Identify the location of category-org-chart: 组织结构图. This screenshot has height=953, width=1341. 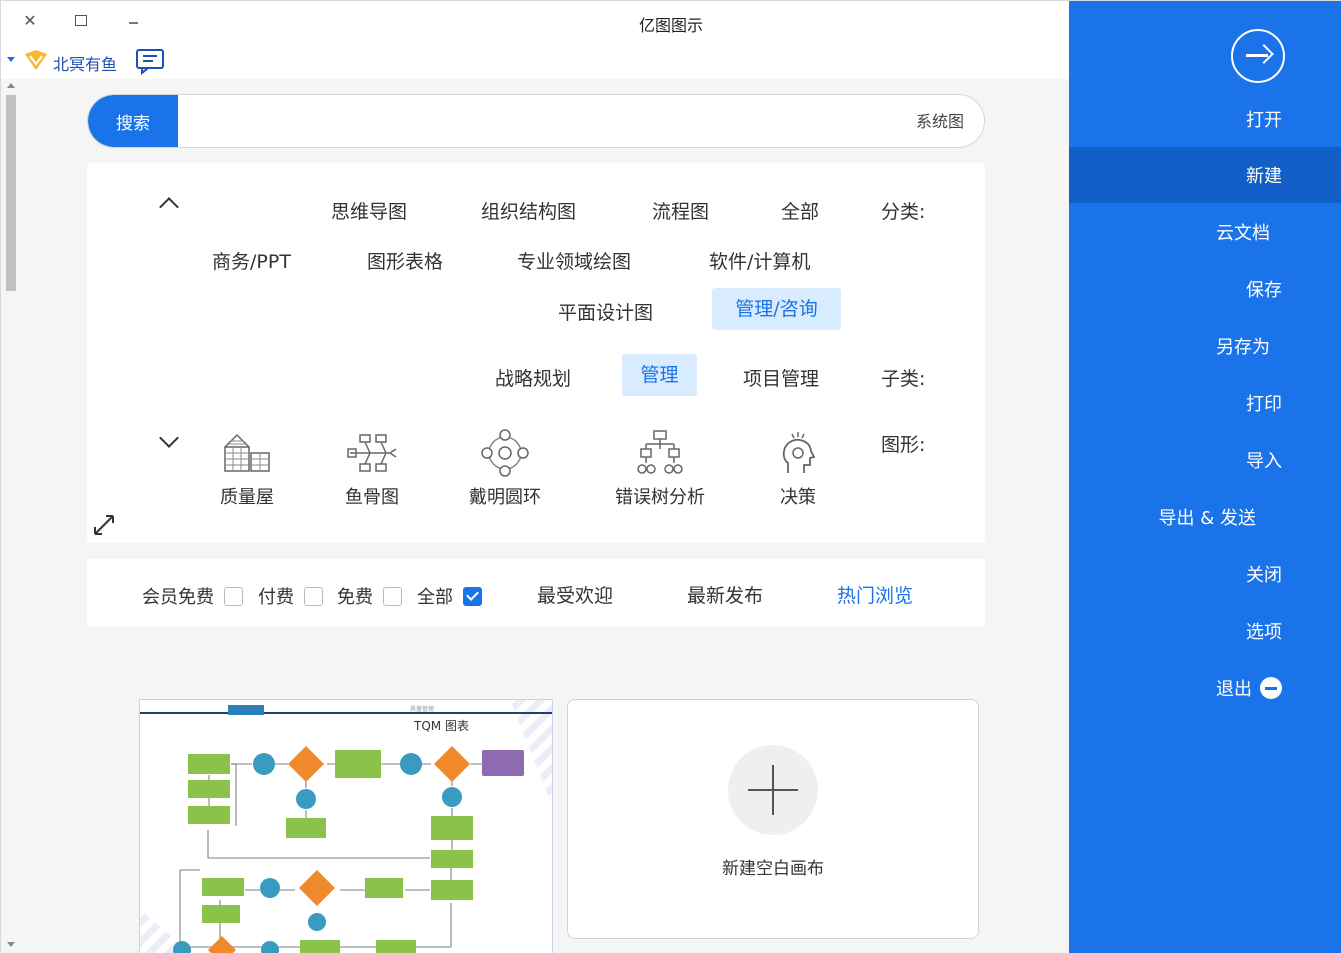
(528, 210).